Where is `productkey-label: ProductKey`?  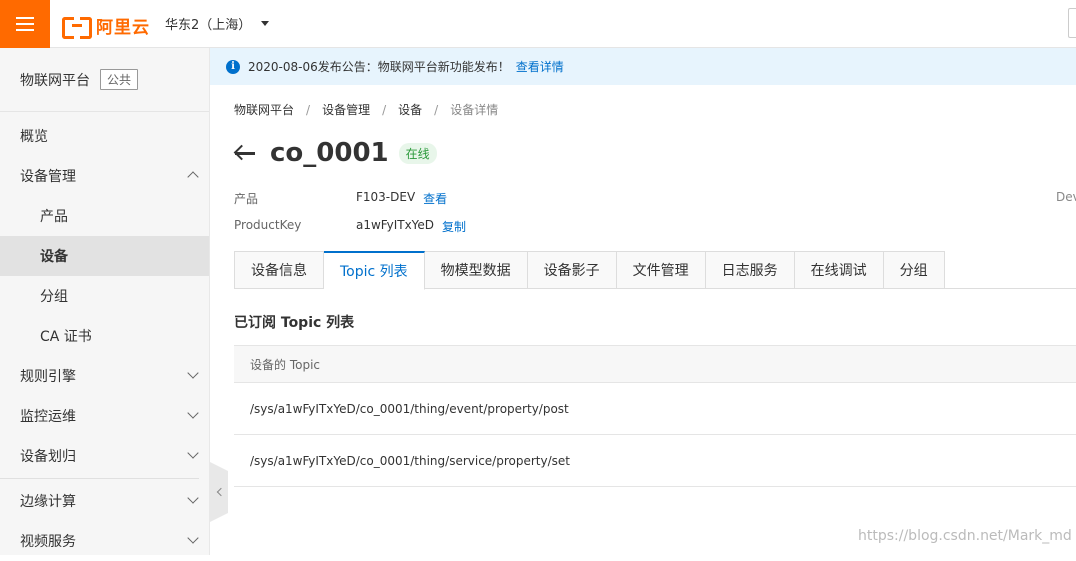 productkey-label: ProductKey is located at coordinates (268, 225).